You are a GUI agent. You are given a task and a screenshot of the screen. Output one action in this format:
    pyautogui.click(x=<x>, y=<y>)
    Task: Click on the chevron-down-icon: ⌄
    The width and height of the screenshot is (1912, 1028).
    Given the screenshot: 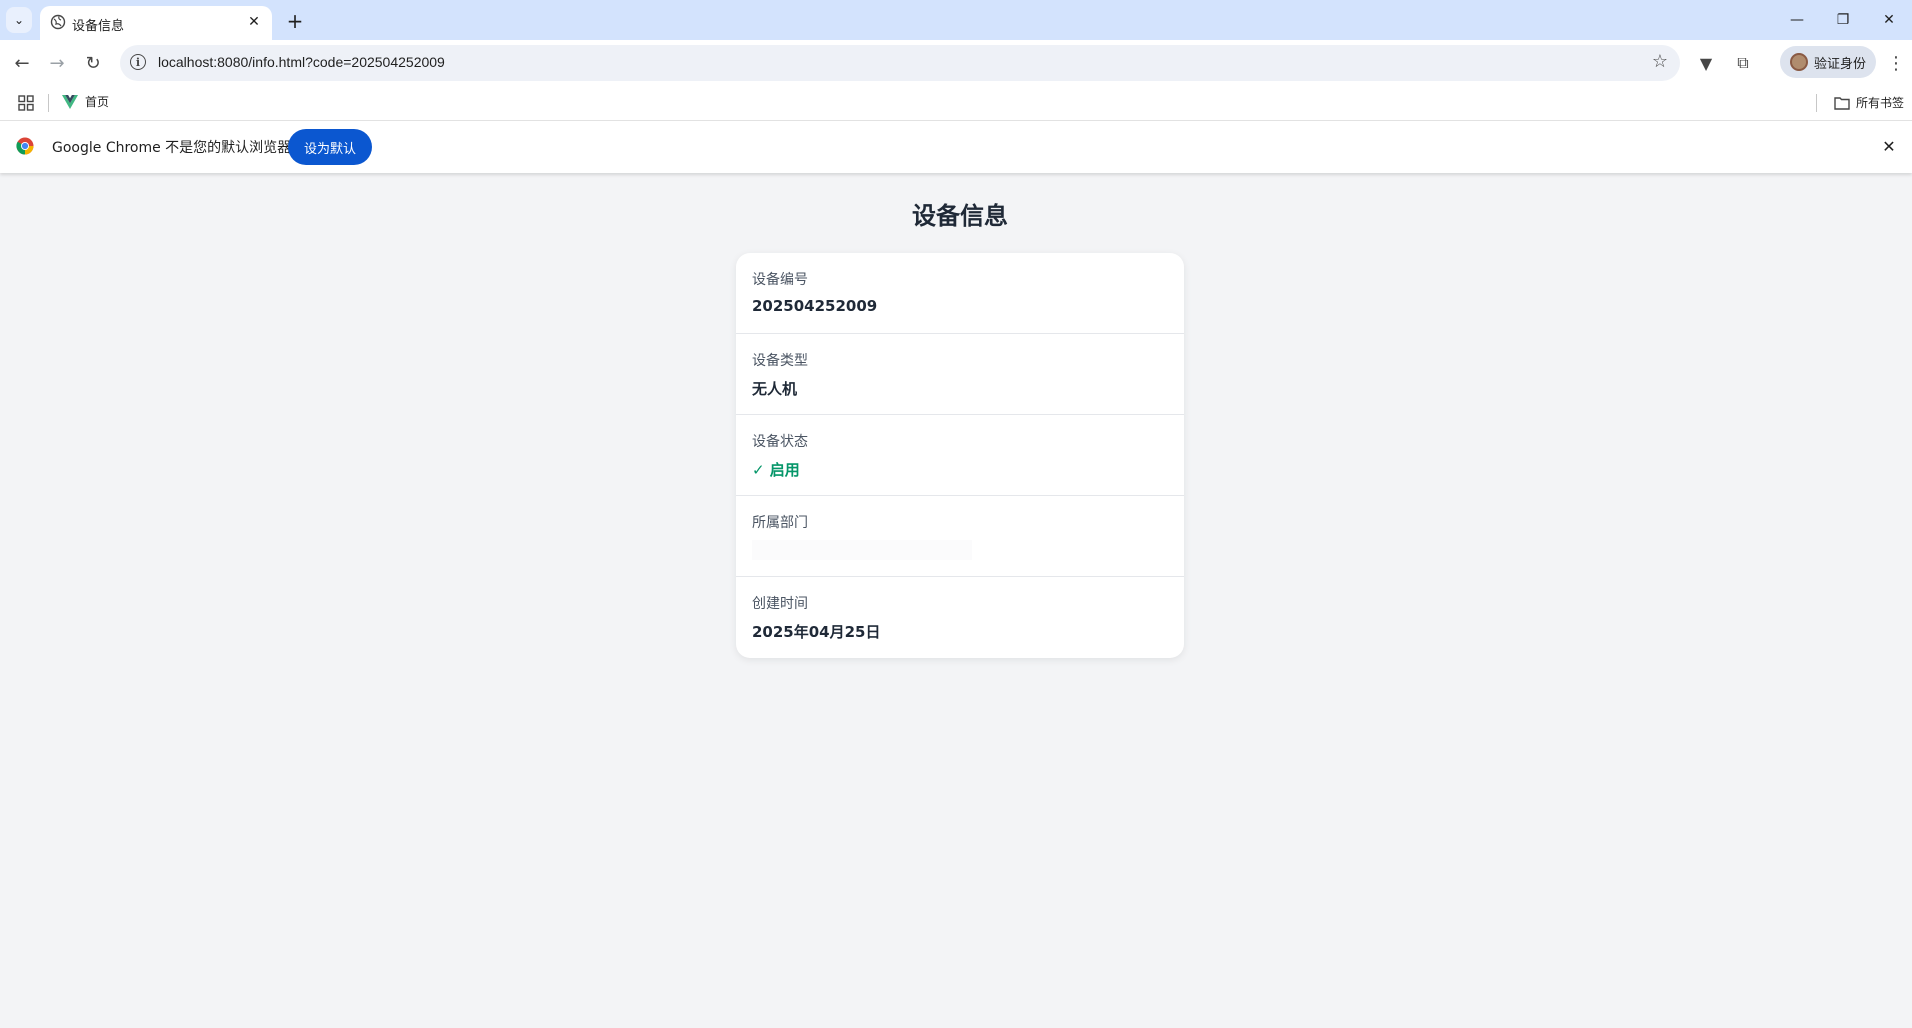 What is the action you would take?
    pyautogui.click(x=19, y=20)
    